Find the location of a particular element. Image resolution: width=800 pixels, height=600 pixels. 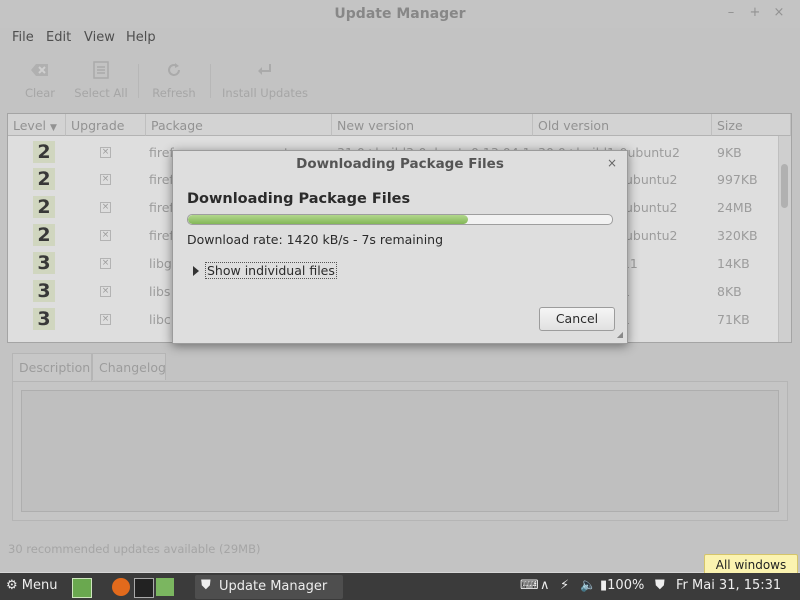

dialog-title: Downloading Package Files is located at coordinates (400, 164).